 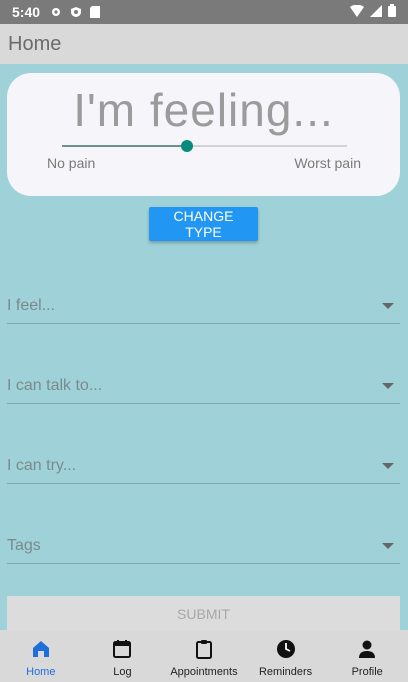 I want to click on page-title: Home, so click(x=35, y=44).